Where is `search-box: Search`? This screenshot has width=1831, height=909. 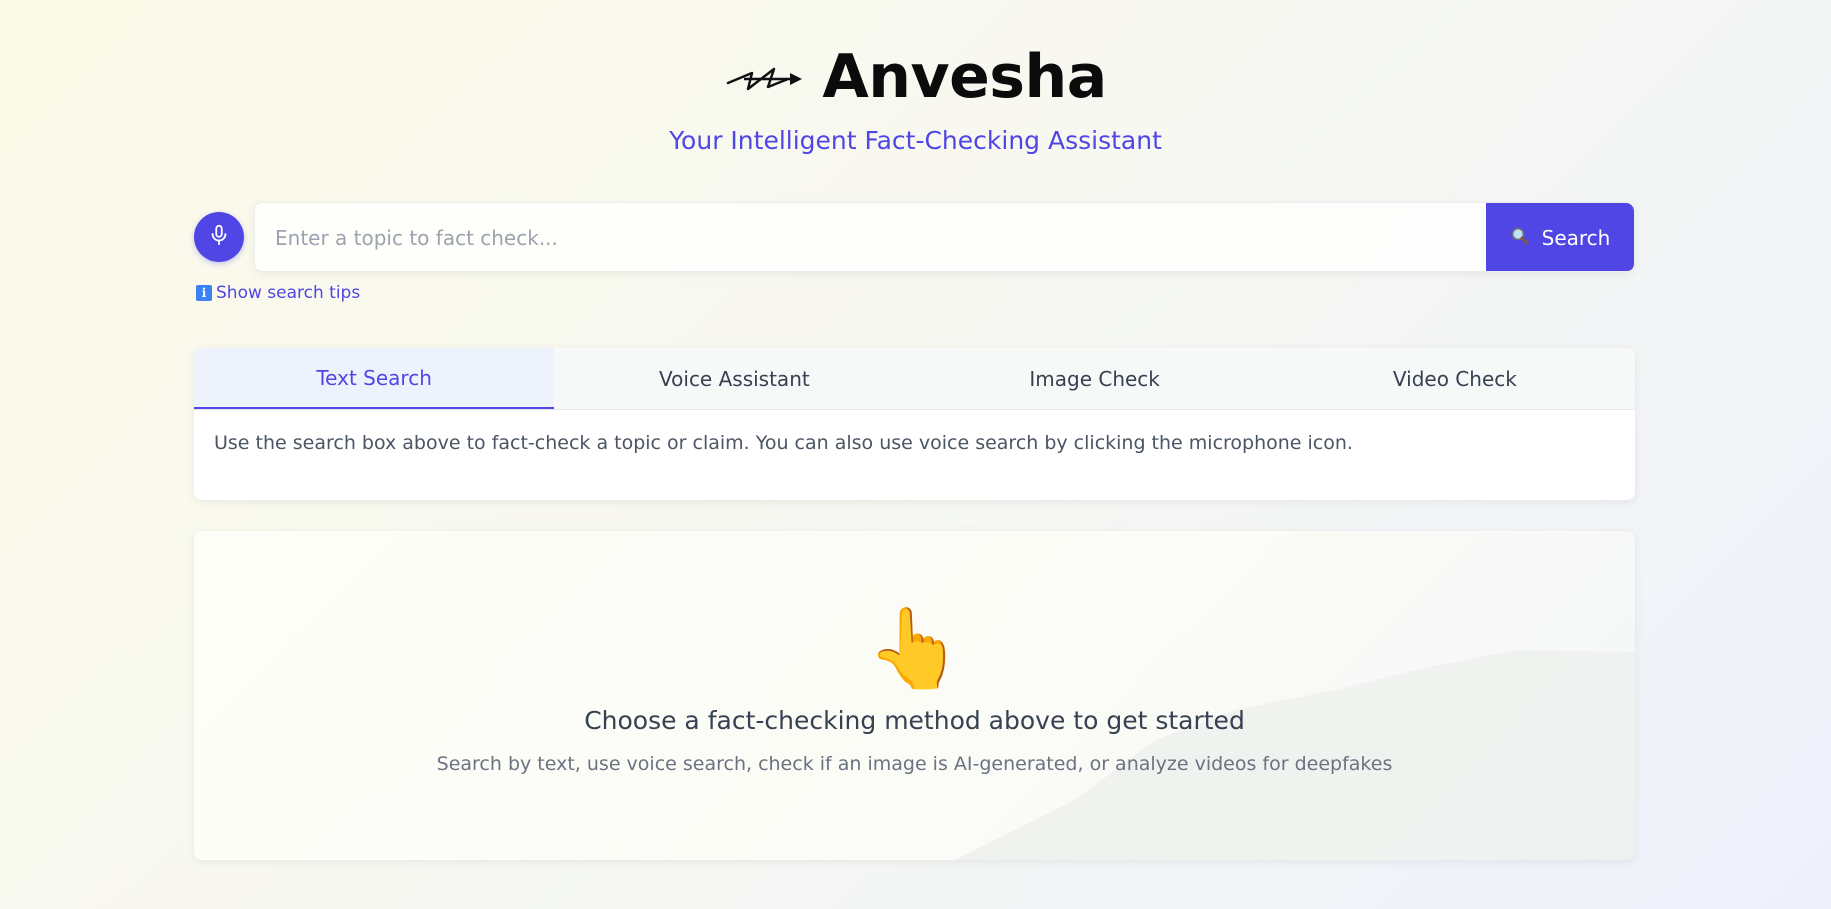
search-box: Search is located at coordinates (944, 237).